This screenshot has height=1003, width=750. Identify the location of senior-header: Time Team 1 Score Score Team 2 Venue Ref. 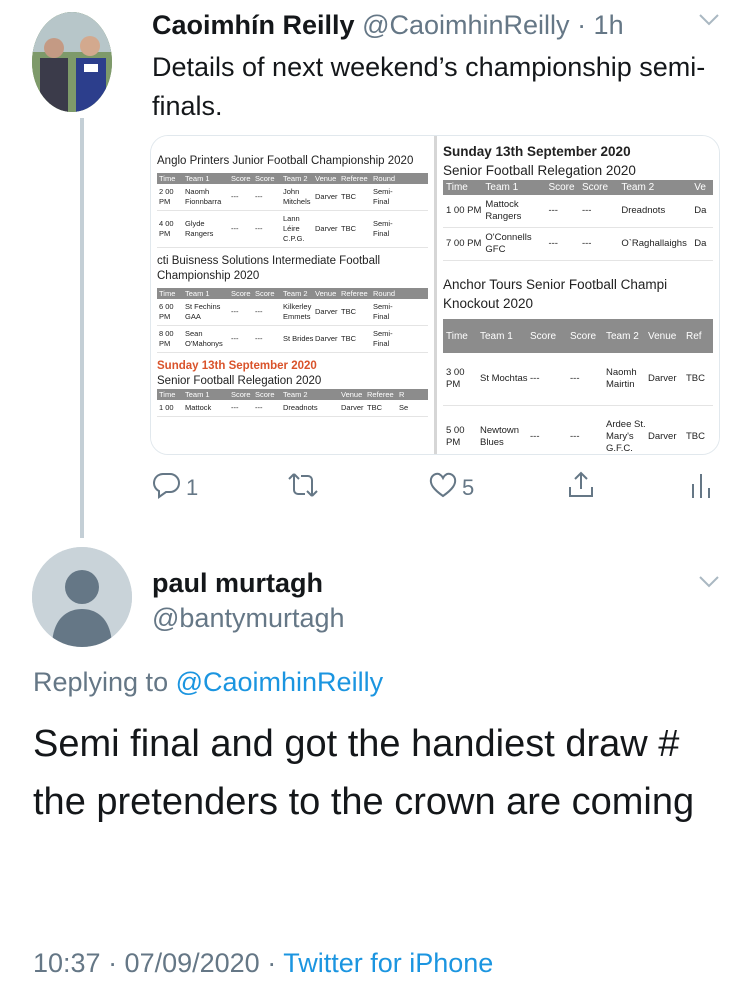
(578, 336).